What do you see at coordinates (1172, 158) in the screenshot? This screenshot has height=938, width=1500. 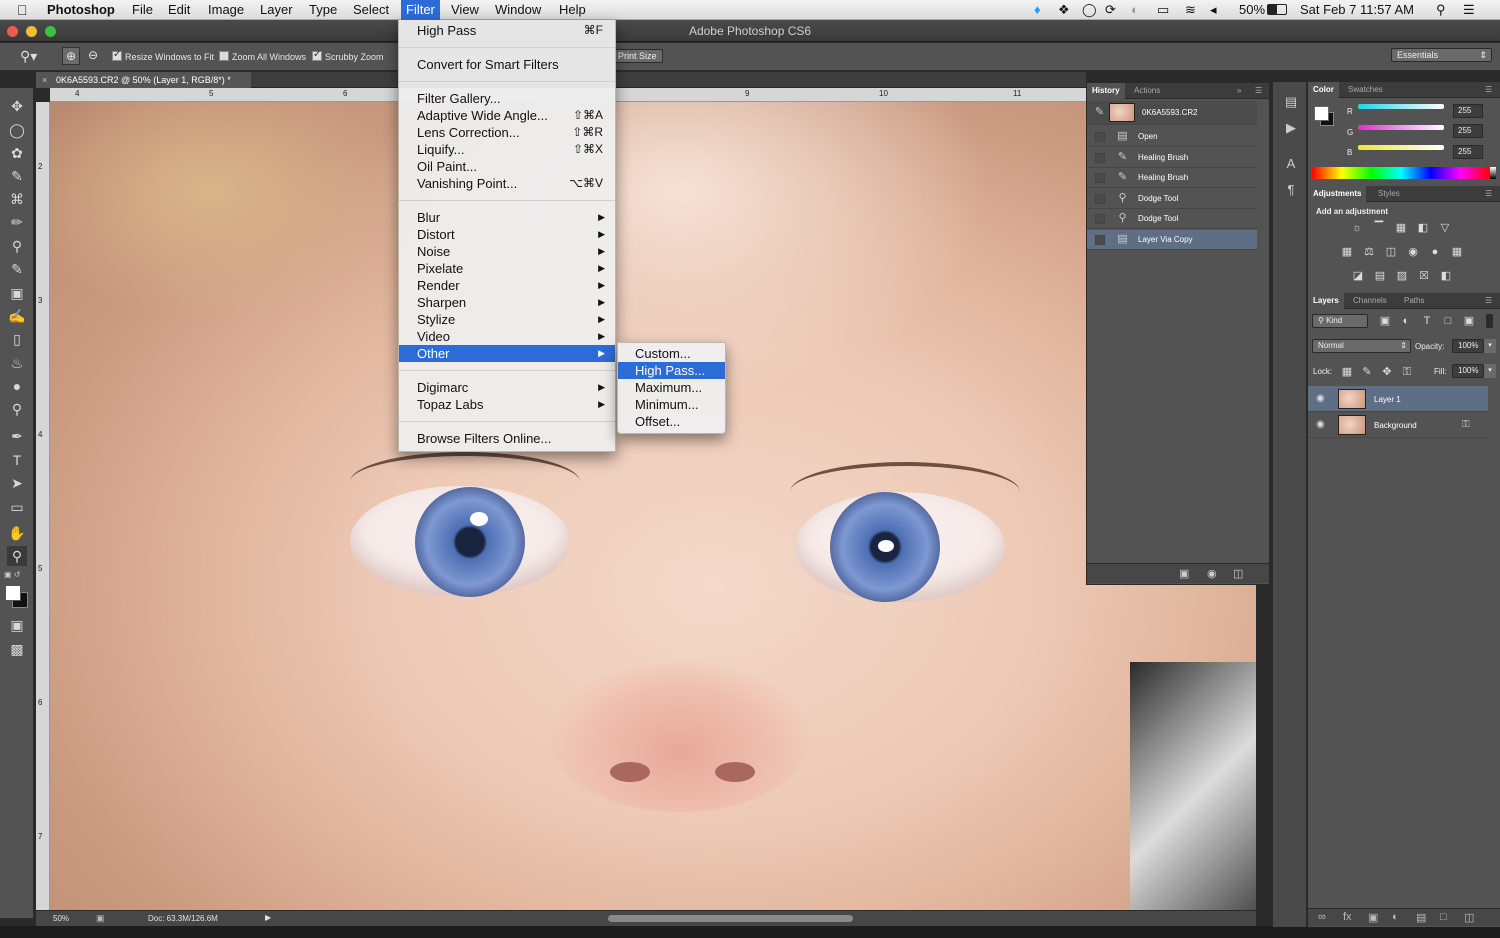 I see `history-step: ✎ Healing Brush` at bounding box center [1172, 158].